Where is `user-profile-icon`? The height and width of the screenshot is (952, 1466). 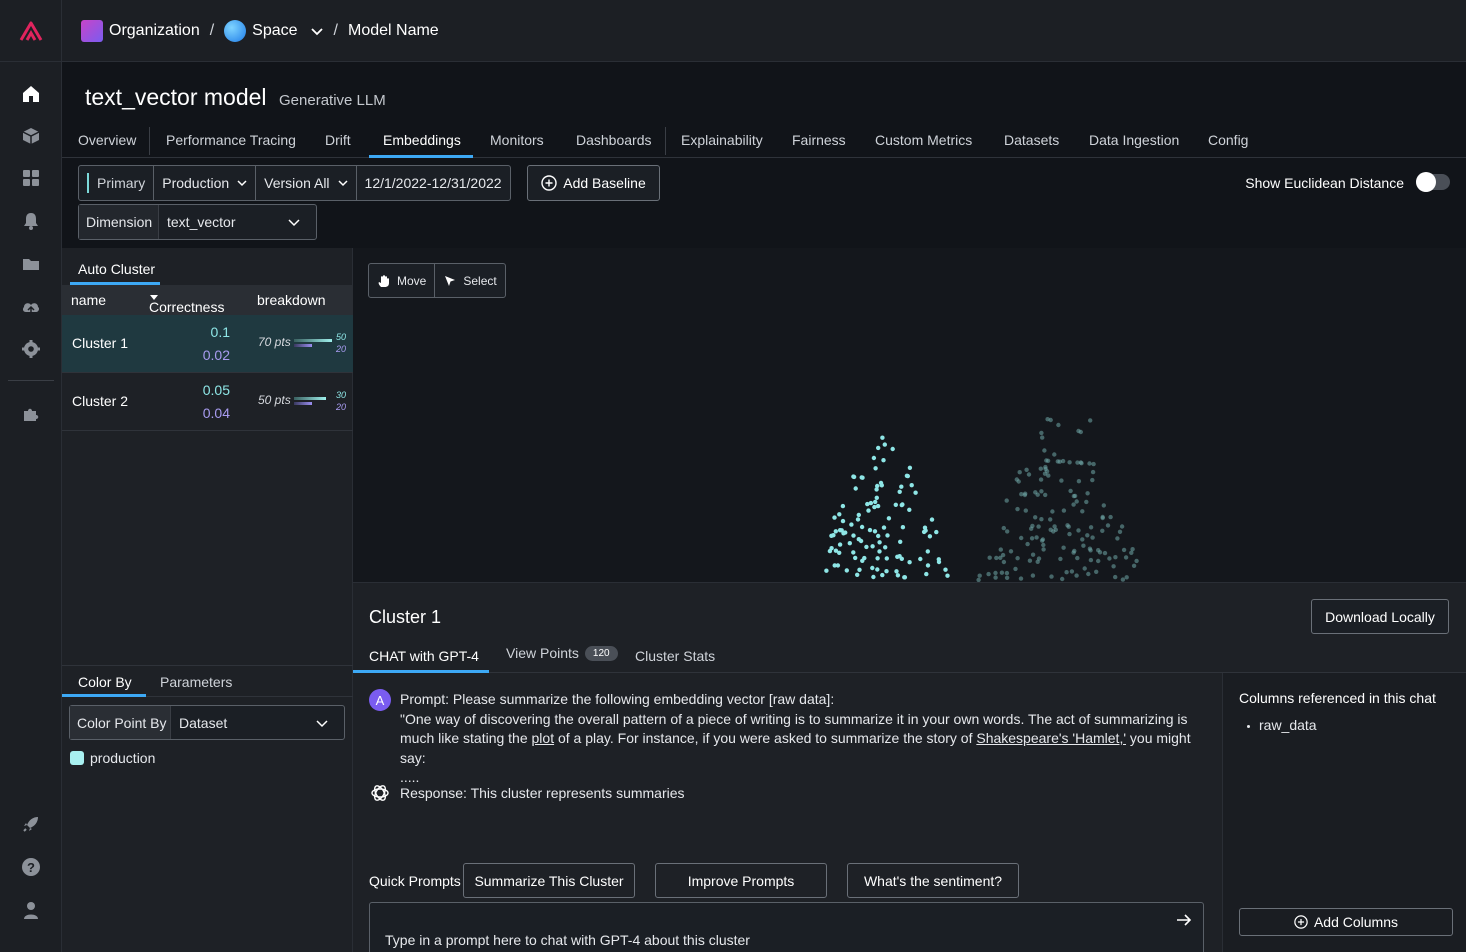
user-profile-icon is located at coordinates (31, 910).